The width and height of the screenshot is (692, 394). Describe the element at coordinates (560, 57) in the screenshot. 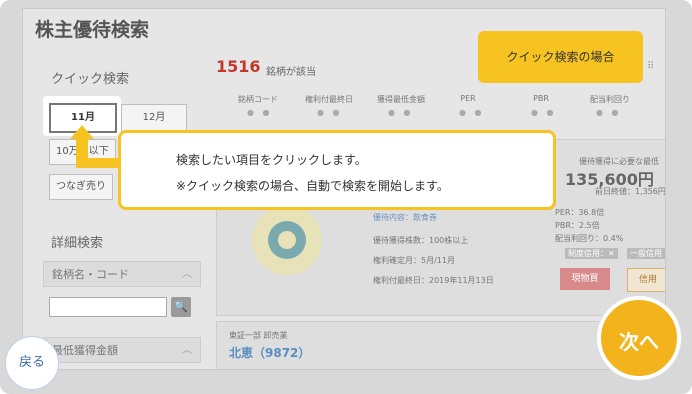

I see `quick-search-tag: クイック検索の場合` at that location.